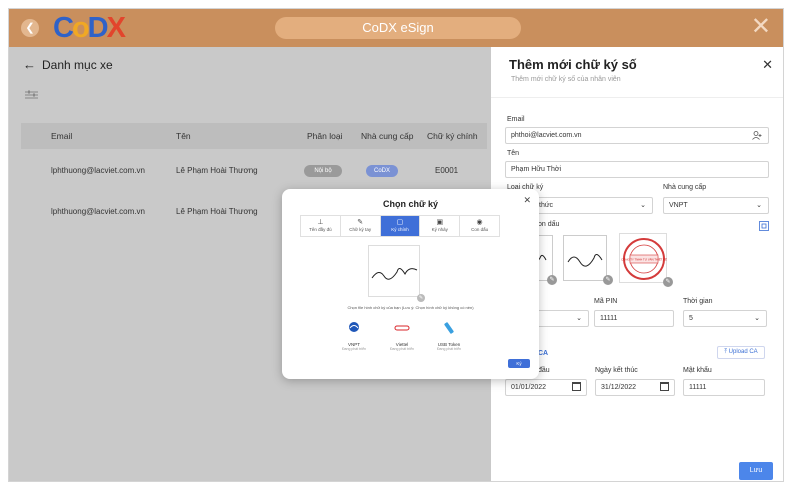  Describe the element at coordinates (440, 222) in the screenshot. I see `image-icon: ▣` at that location.